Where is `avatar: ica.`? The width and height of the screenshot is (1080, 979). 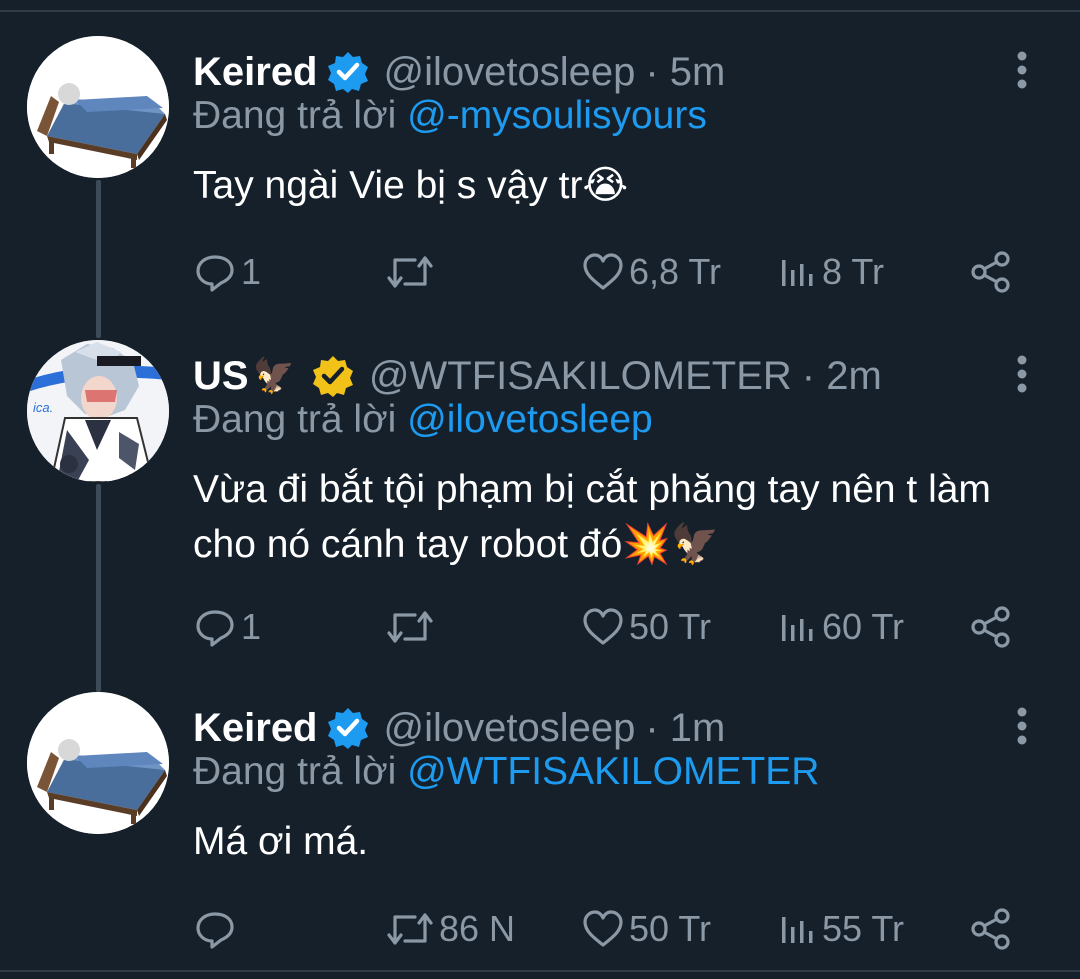
avatar: ica. is located at coordinates (98, 411).